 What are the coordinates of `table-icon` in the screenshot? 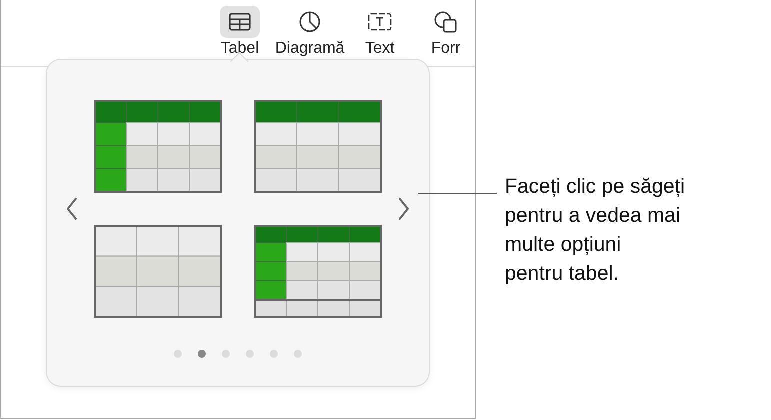 It's located at (240, 22).